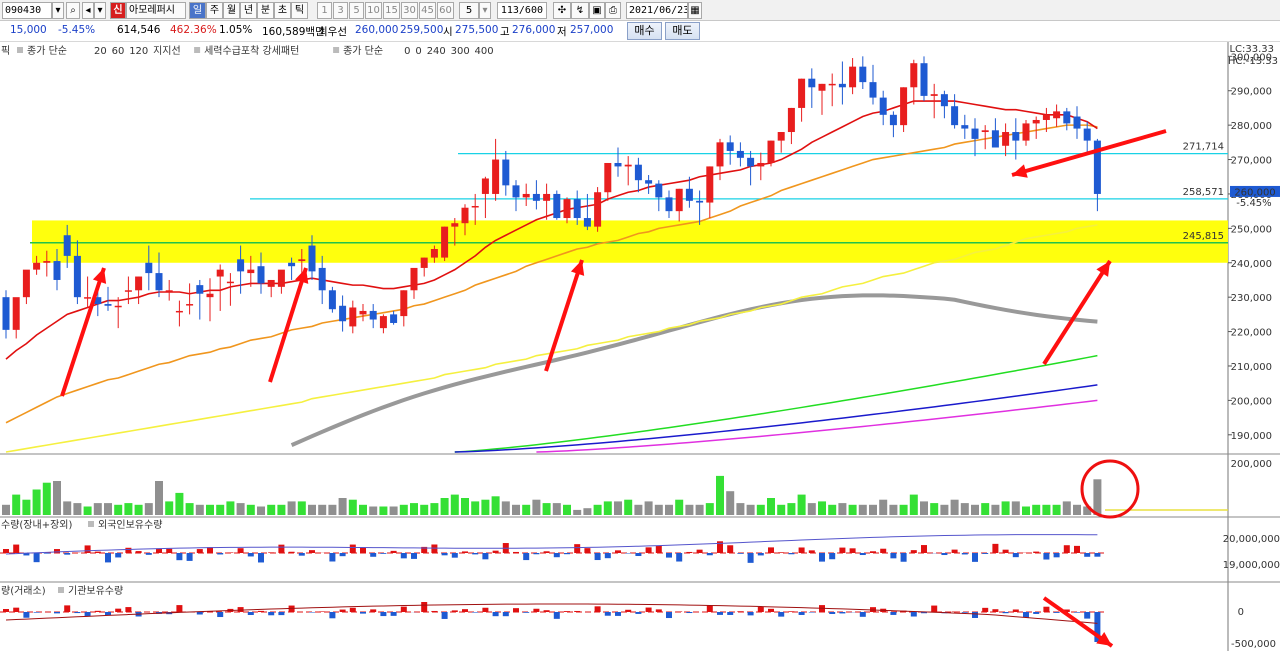  What do you see at coordinates (248, 10) in the screenshot?
I see `period-tab: 년` at bounding box center [248, 10].